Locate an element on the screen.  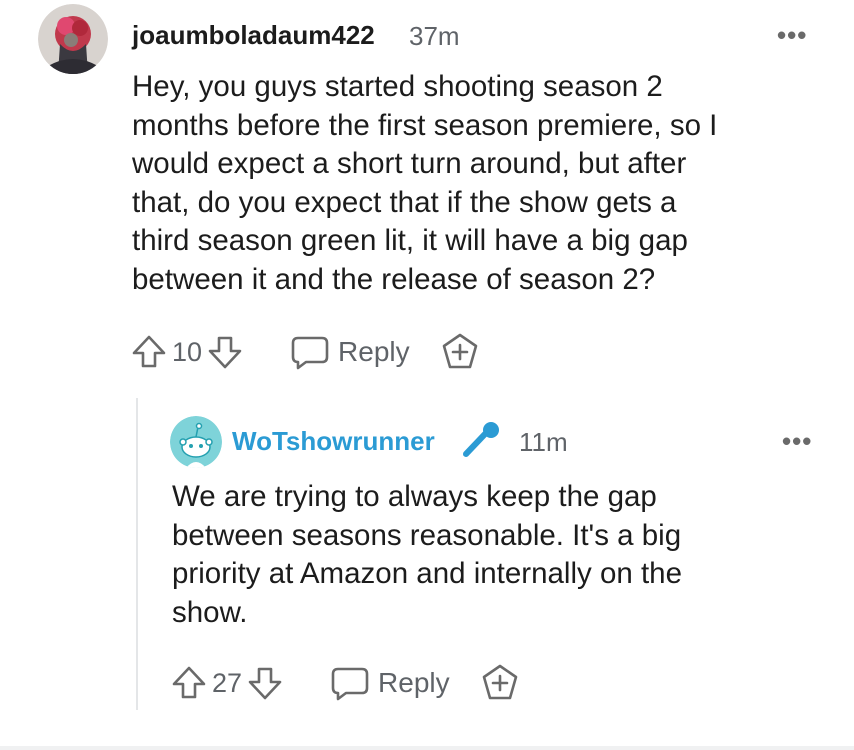
avatar-wotshowrunner is located at coordinates (196, 442).